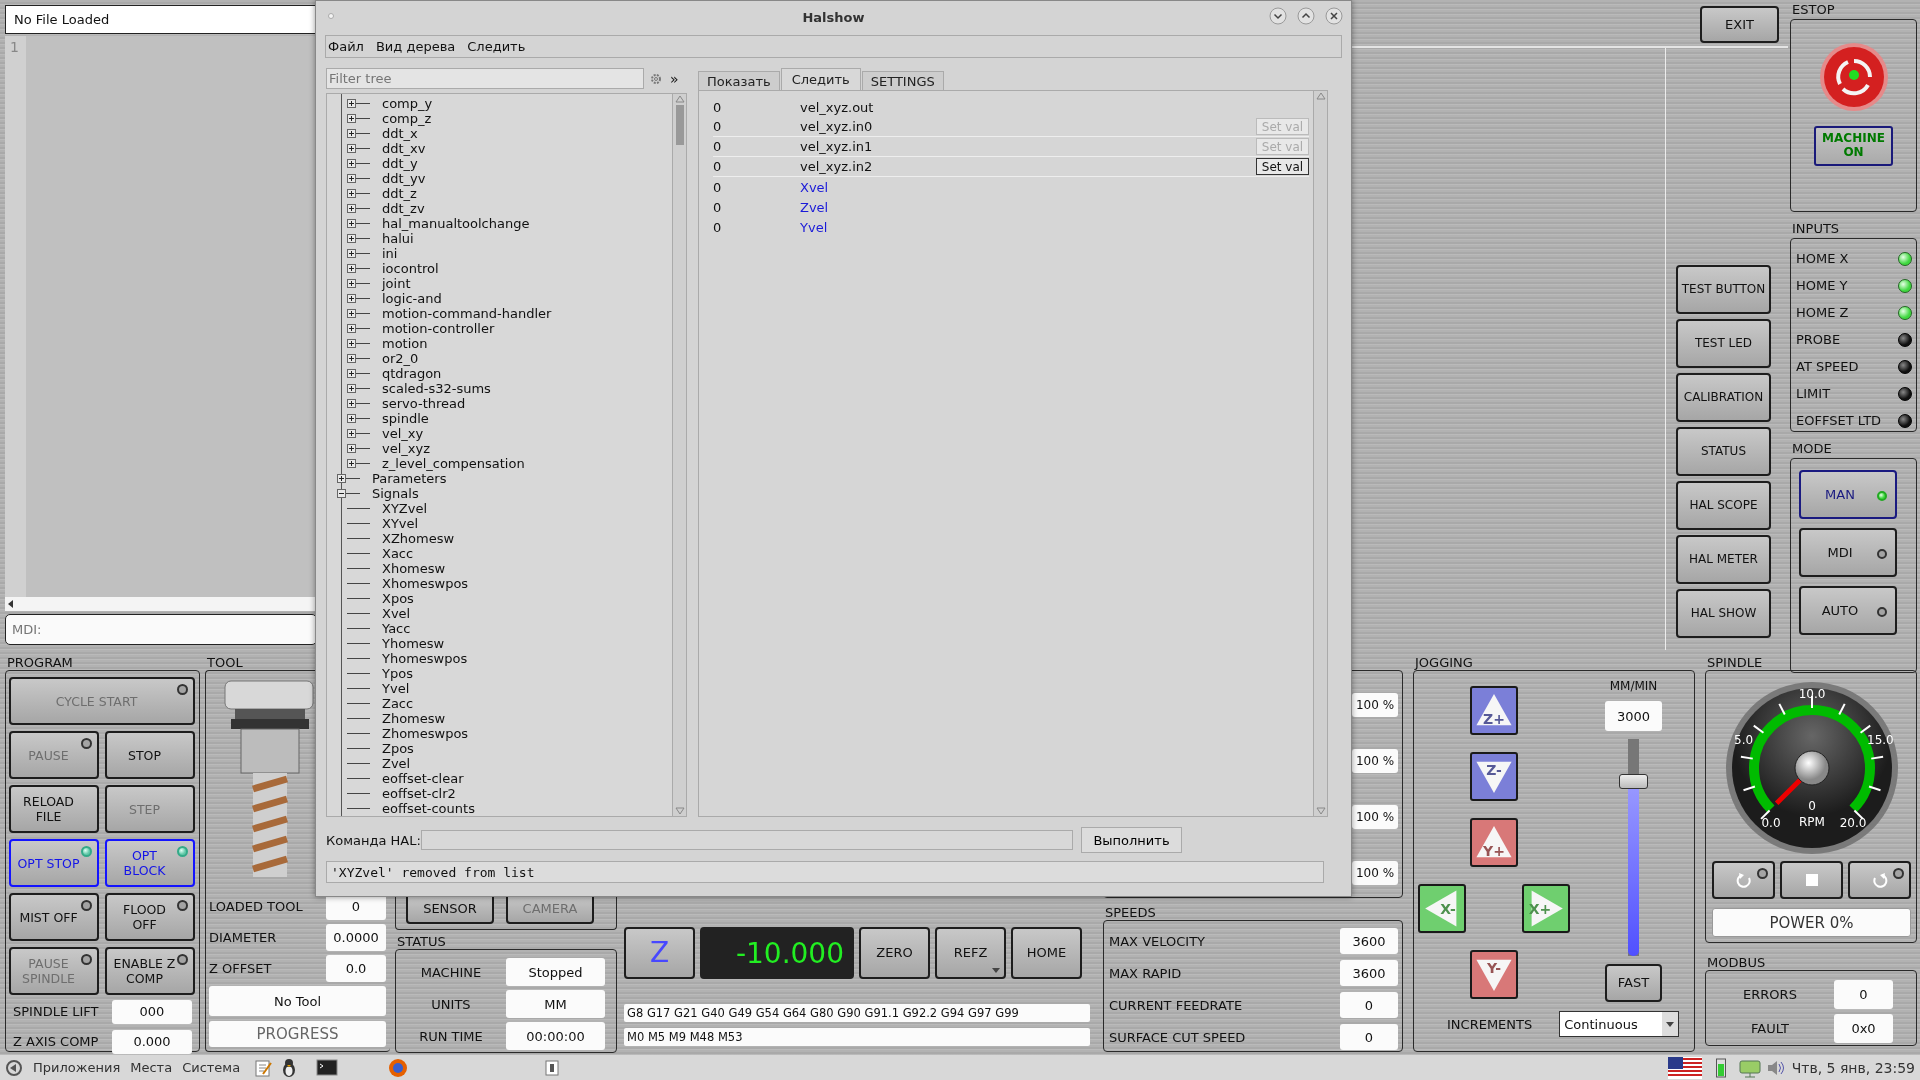 The height and width of the screenshot is (1080, 1920). Describe the element at coordinates (453, 463) in the screenshot. I see `tree-item: z_level_compensation` at that location.